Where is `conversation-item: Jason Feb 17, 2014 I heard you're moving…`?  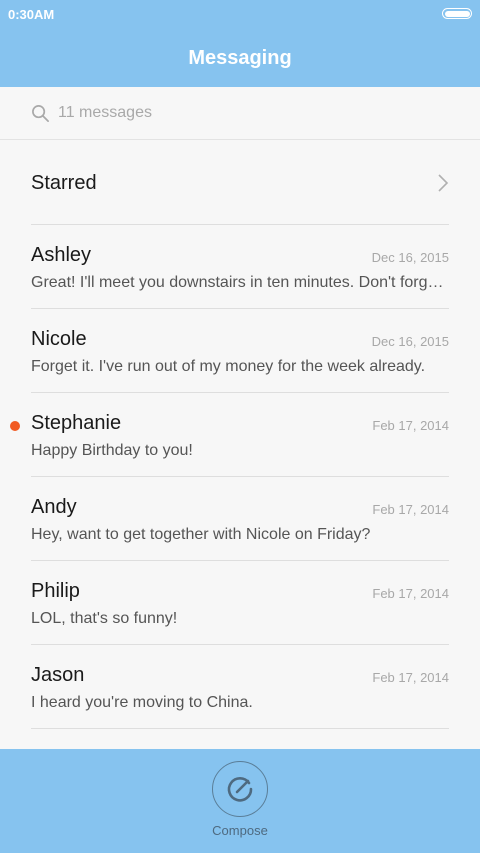
conversation-item: Jason Feb 17, 2014 I heard you're moving… is located at coordinates (240, 687).